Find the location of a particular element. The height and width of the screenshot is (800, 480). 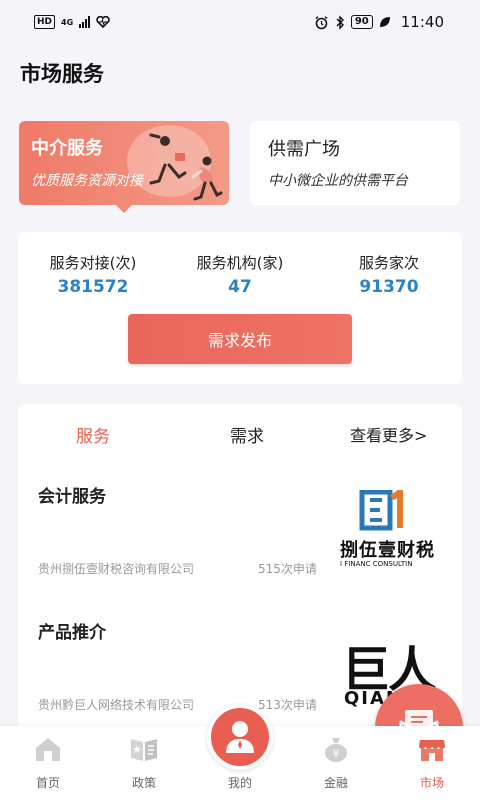

battery-level: 90 is located at coordinates (361, 22).